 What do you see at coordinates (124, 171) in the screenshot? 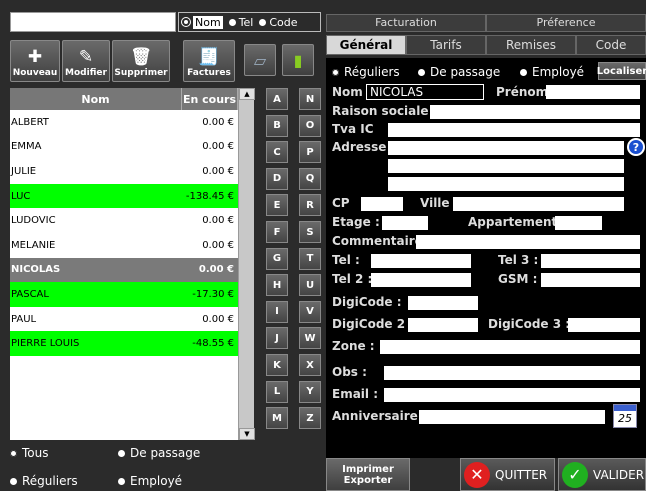
I see `table-row: JULIE 0.00 €` at bounding box center [124, 171].